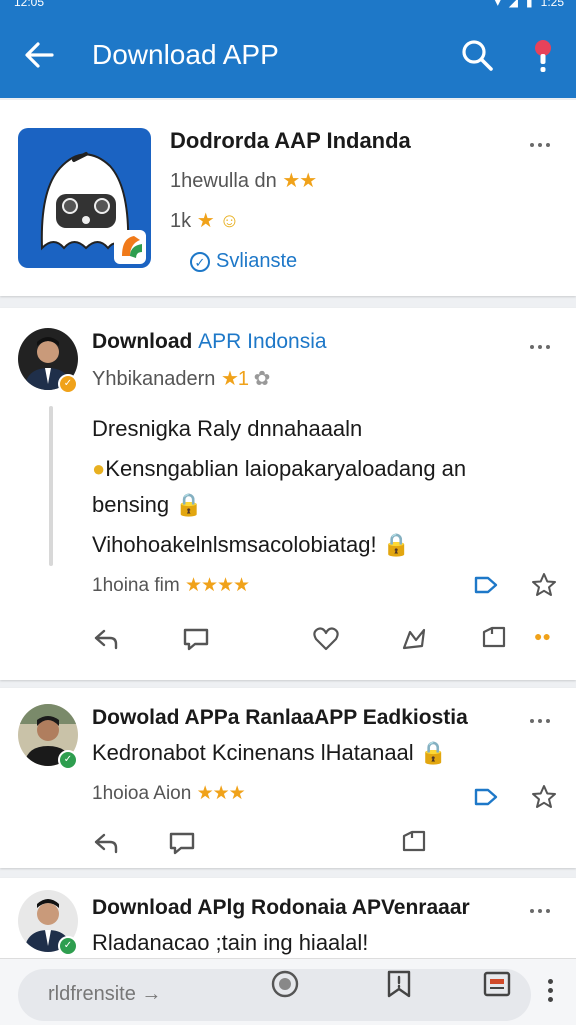 The width and height of the screenshot is (576, 1025). What do you see at coordinates (288, 56) in the screenshot?
I see `app-bar: Download APP` at bounding box center [288, 56].